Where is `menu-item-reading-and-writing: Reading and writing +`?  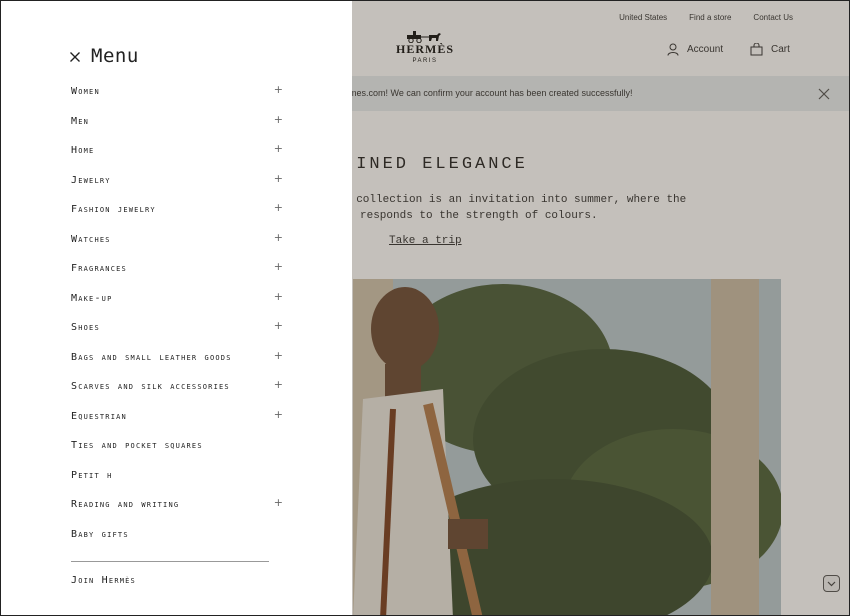
menu-item-reading-and-writing: Reading and writing + is located at coordinates (177, 507).